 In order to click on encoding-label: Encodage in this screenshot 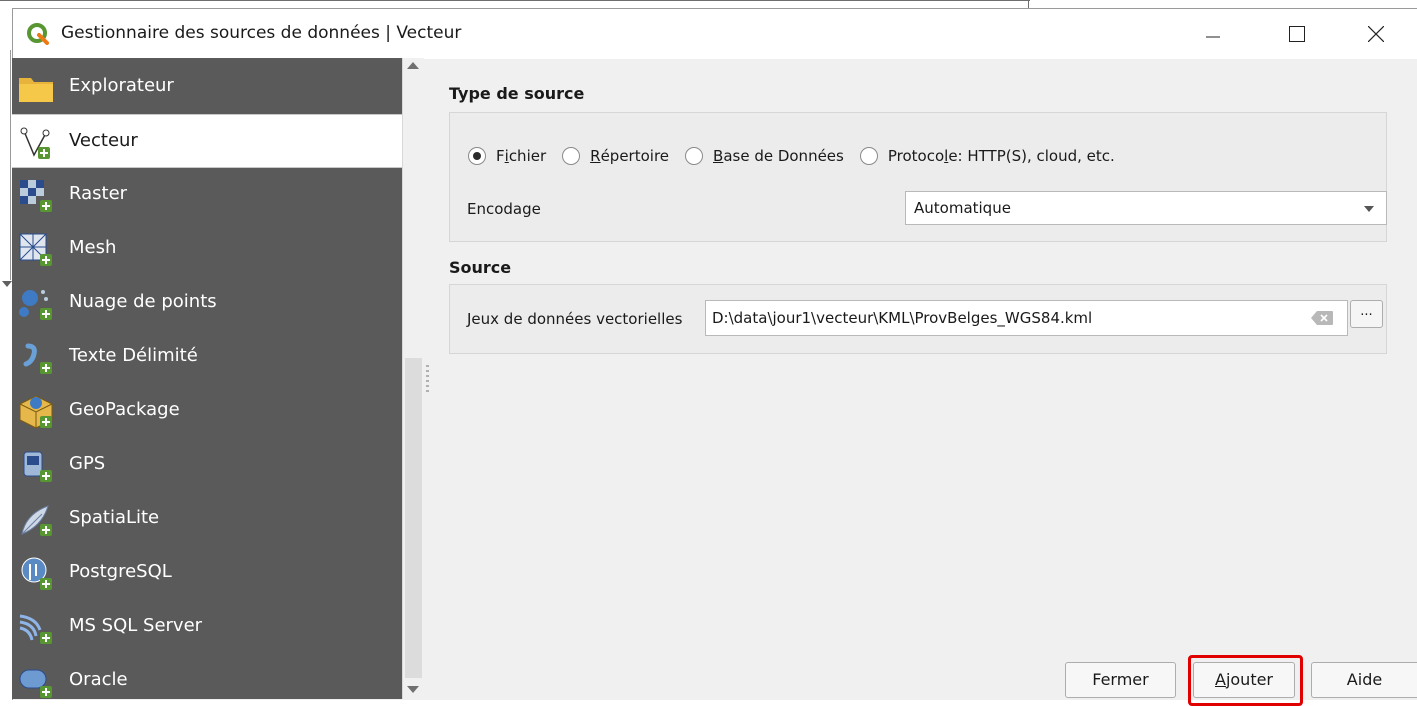, I will do `click(504, 209)`.